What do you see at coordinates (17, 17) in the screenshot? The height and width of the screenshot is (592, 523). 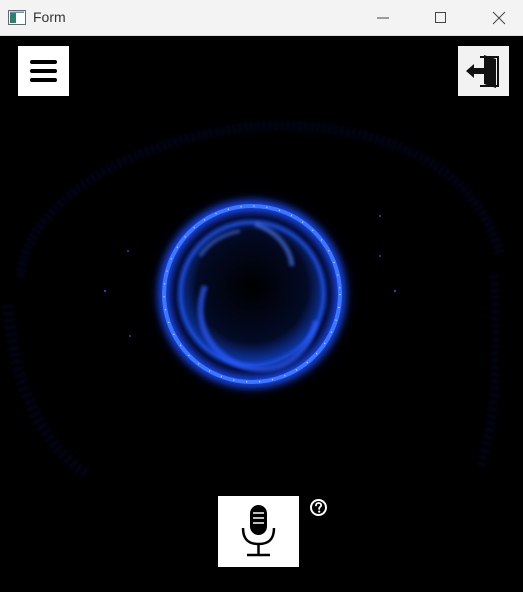 I see `app-icon` at bounding box center [17, 17].